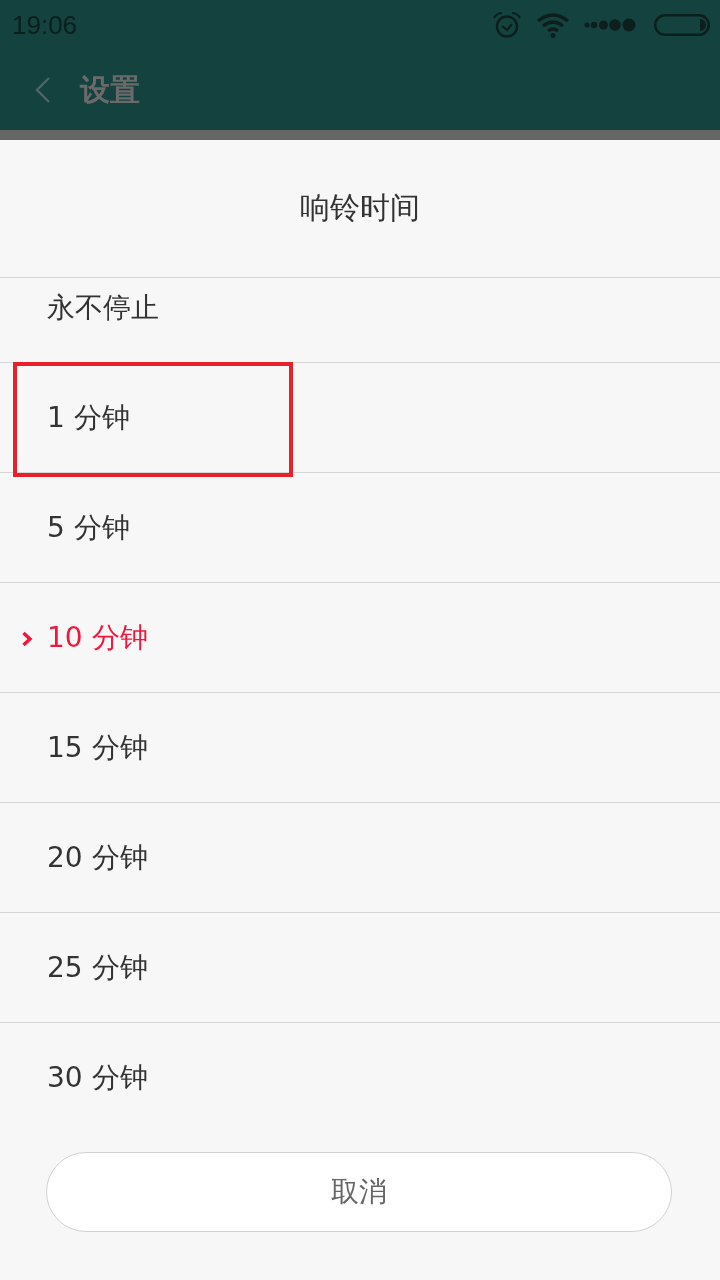 This screenshot has height=1280, width=720. Describe the element at coordinates (88, 527) in the screenshot. I see `option-item: 5 分钟` at that location.